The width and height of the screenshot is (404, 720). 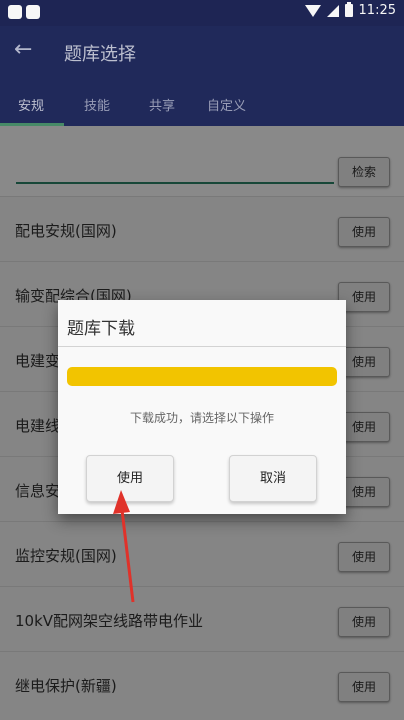 What do you see at coordinates (101, 329) in the screenshot?
I see `dialog-title: 题库下载` at bounding box center [101, 329].